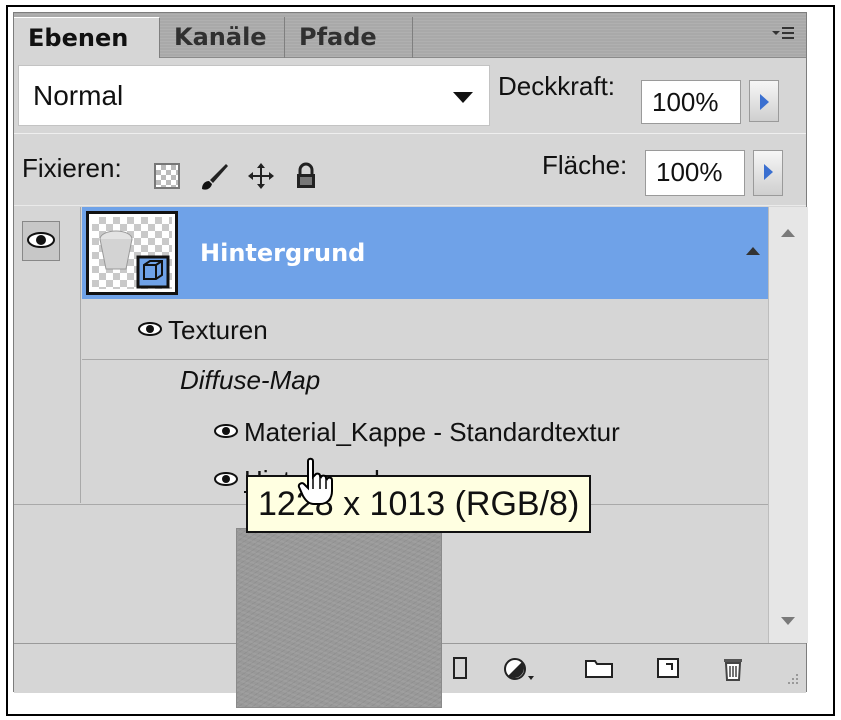 The image size is (841, 720). What do you see at coordinates (768, 173) in the screenshot?
I see `fill-slider-button` at bounding box center [768, 173].